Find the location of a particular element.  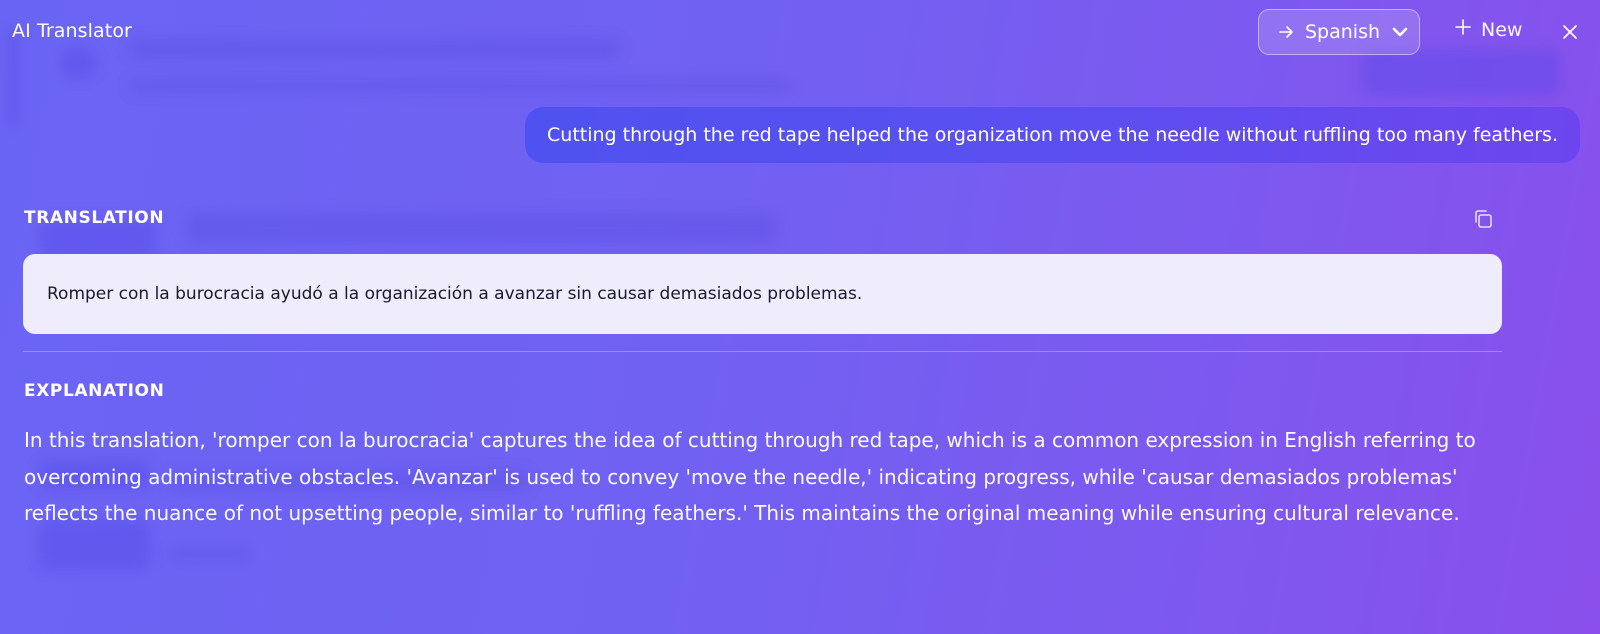

new-button: New is located at coordinates (1488, 29).